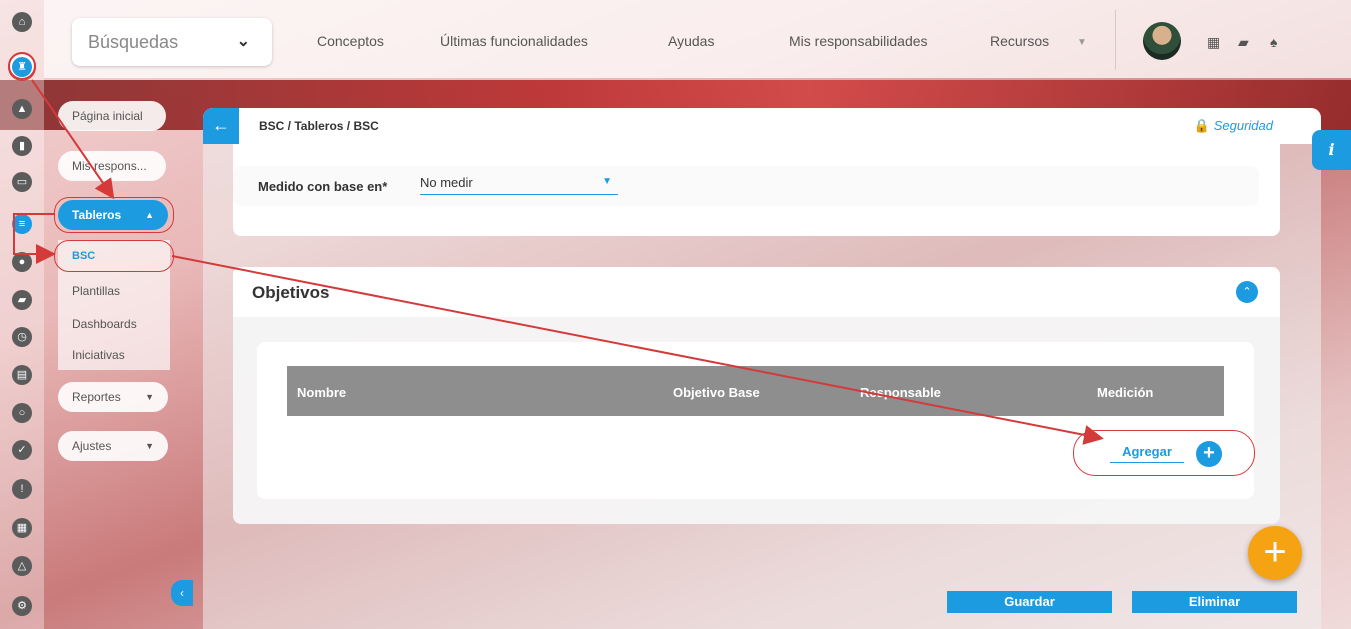 This screenshot has height=629, width=1351. Describe the element at coordinates (22, 66) in the screenshot. I see `chess-circle` at that location.